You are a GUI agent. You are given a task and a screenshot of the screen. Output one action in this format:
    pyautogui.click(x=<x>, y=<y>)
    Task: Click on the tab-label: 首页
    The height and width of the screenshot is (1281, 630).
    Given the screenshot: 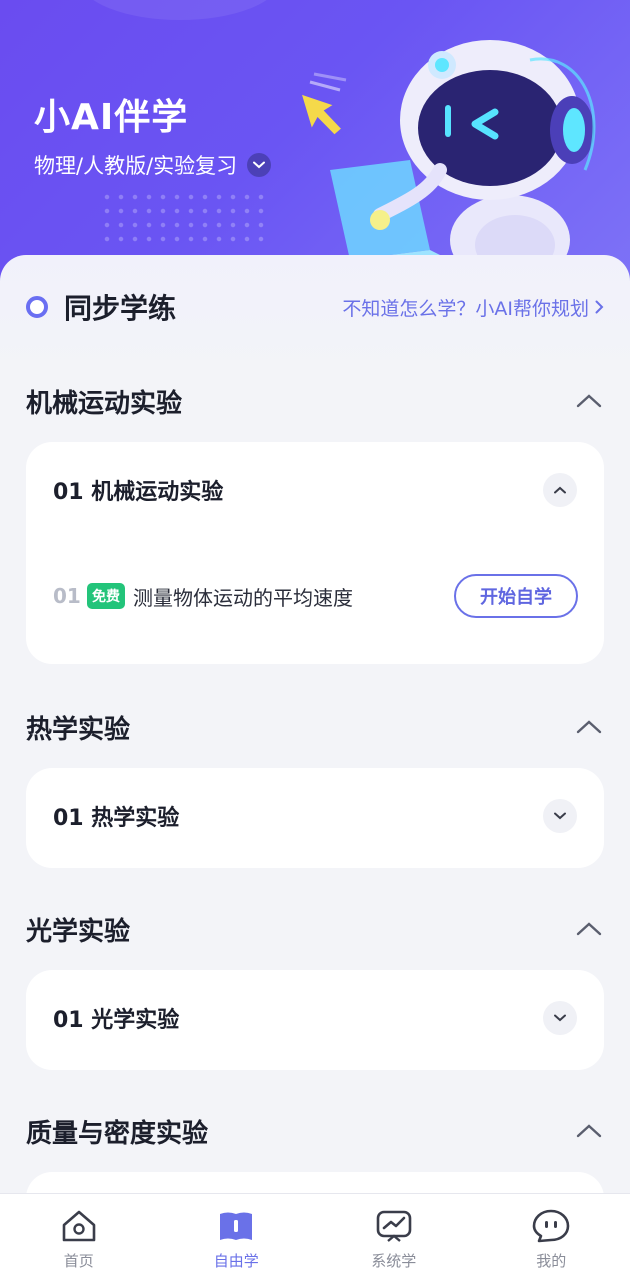 What is the action you would take?
    pyautogui.click(x=79, y=1260)
    